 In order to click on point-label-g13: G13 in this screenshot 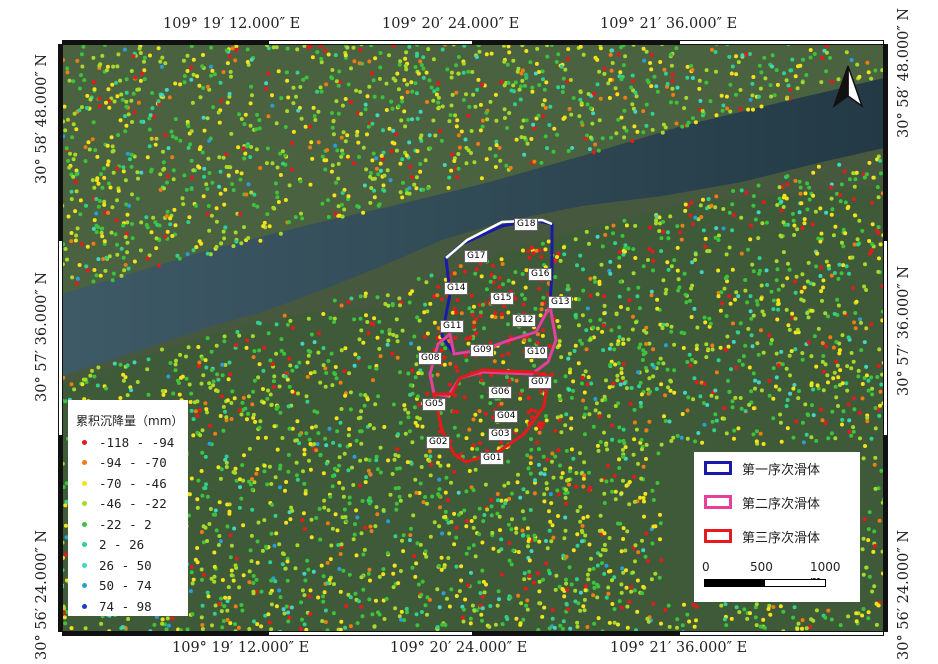, I will do `click(560, 302)`.